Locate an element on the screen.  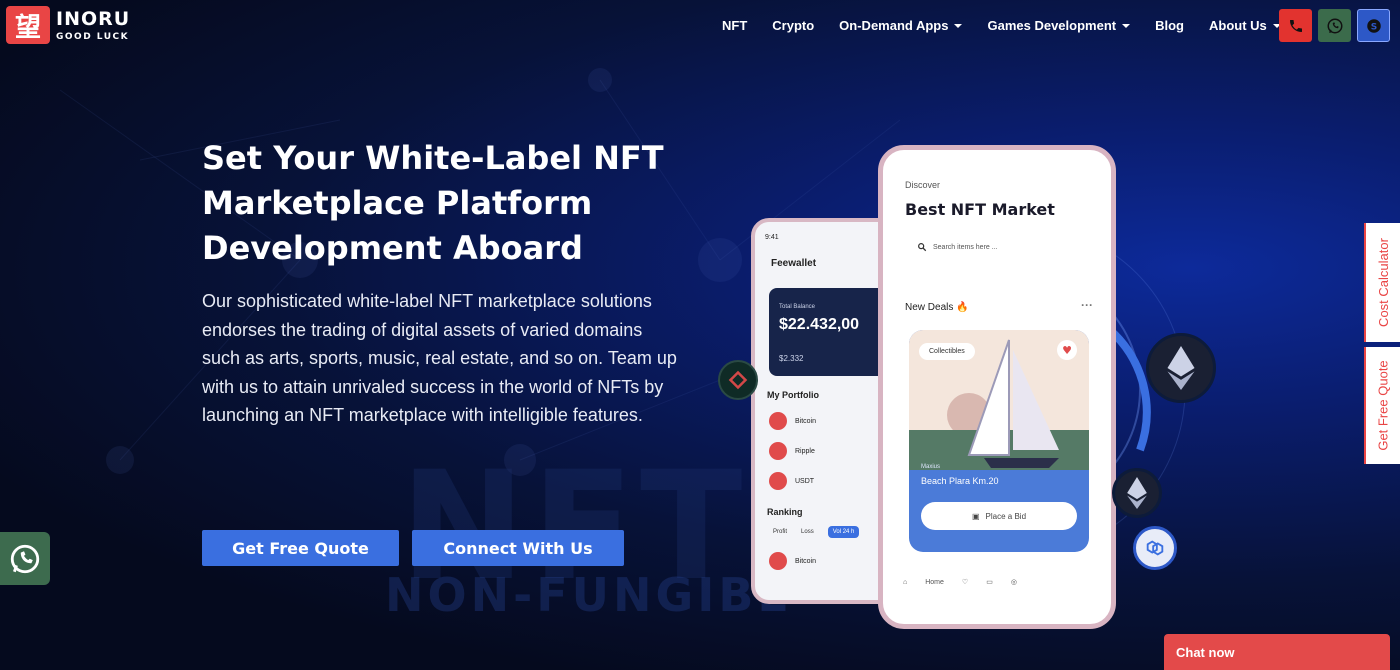
skype-icon: S is located at coordinates (1373, 25).